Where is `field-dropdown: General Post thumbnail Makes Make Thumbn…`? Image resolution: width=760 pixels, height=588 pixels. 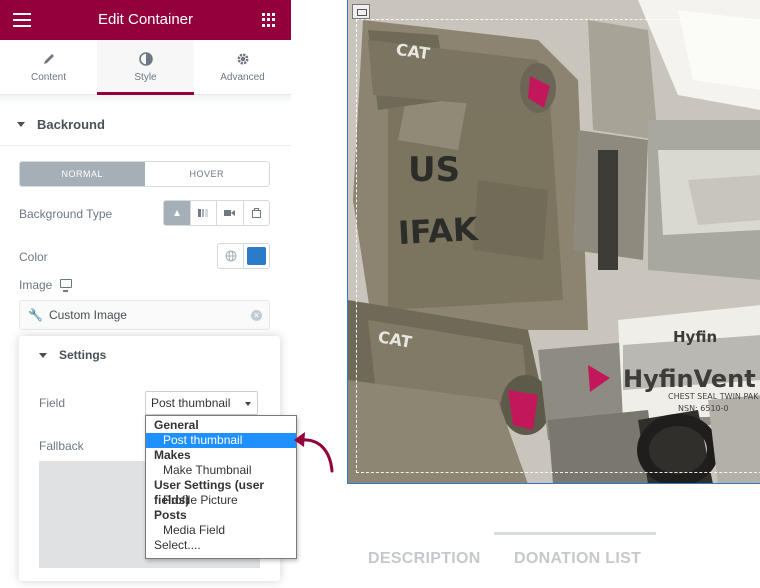
field-dropdown: General Post thumbnail Makes Make Thumbn… is located at coordinates (221, 487).